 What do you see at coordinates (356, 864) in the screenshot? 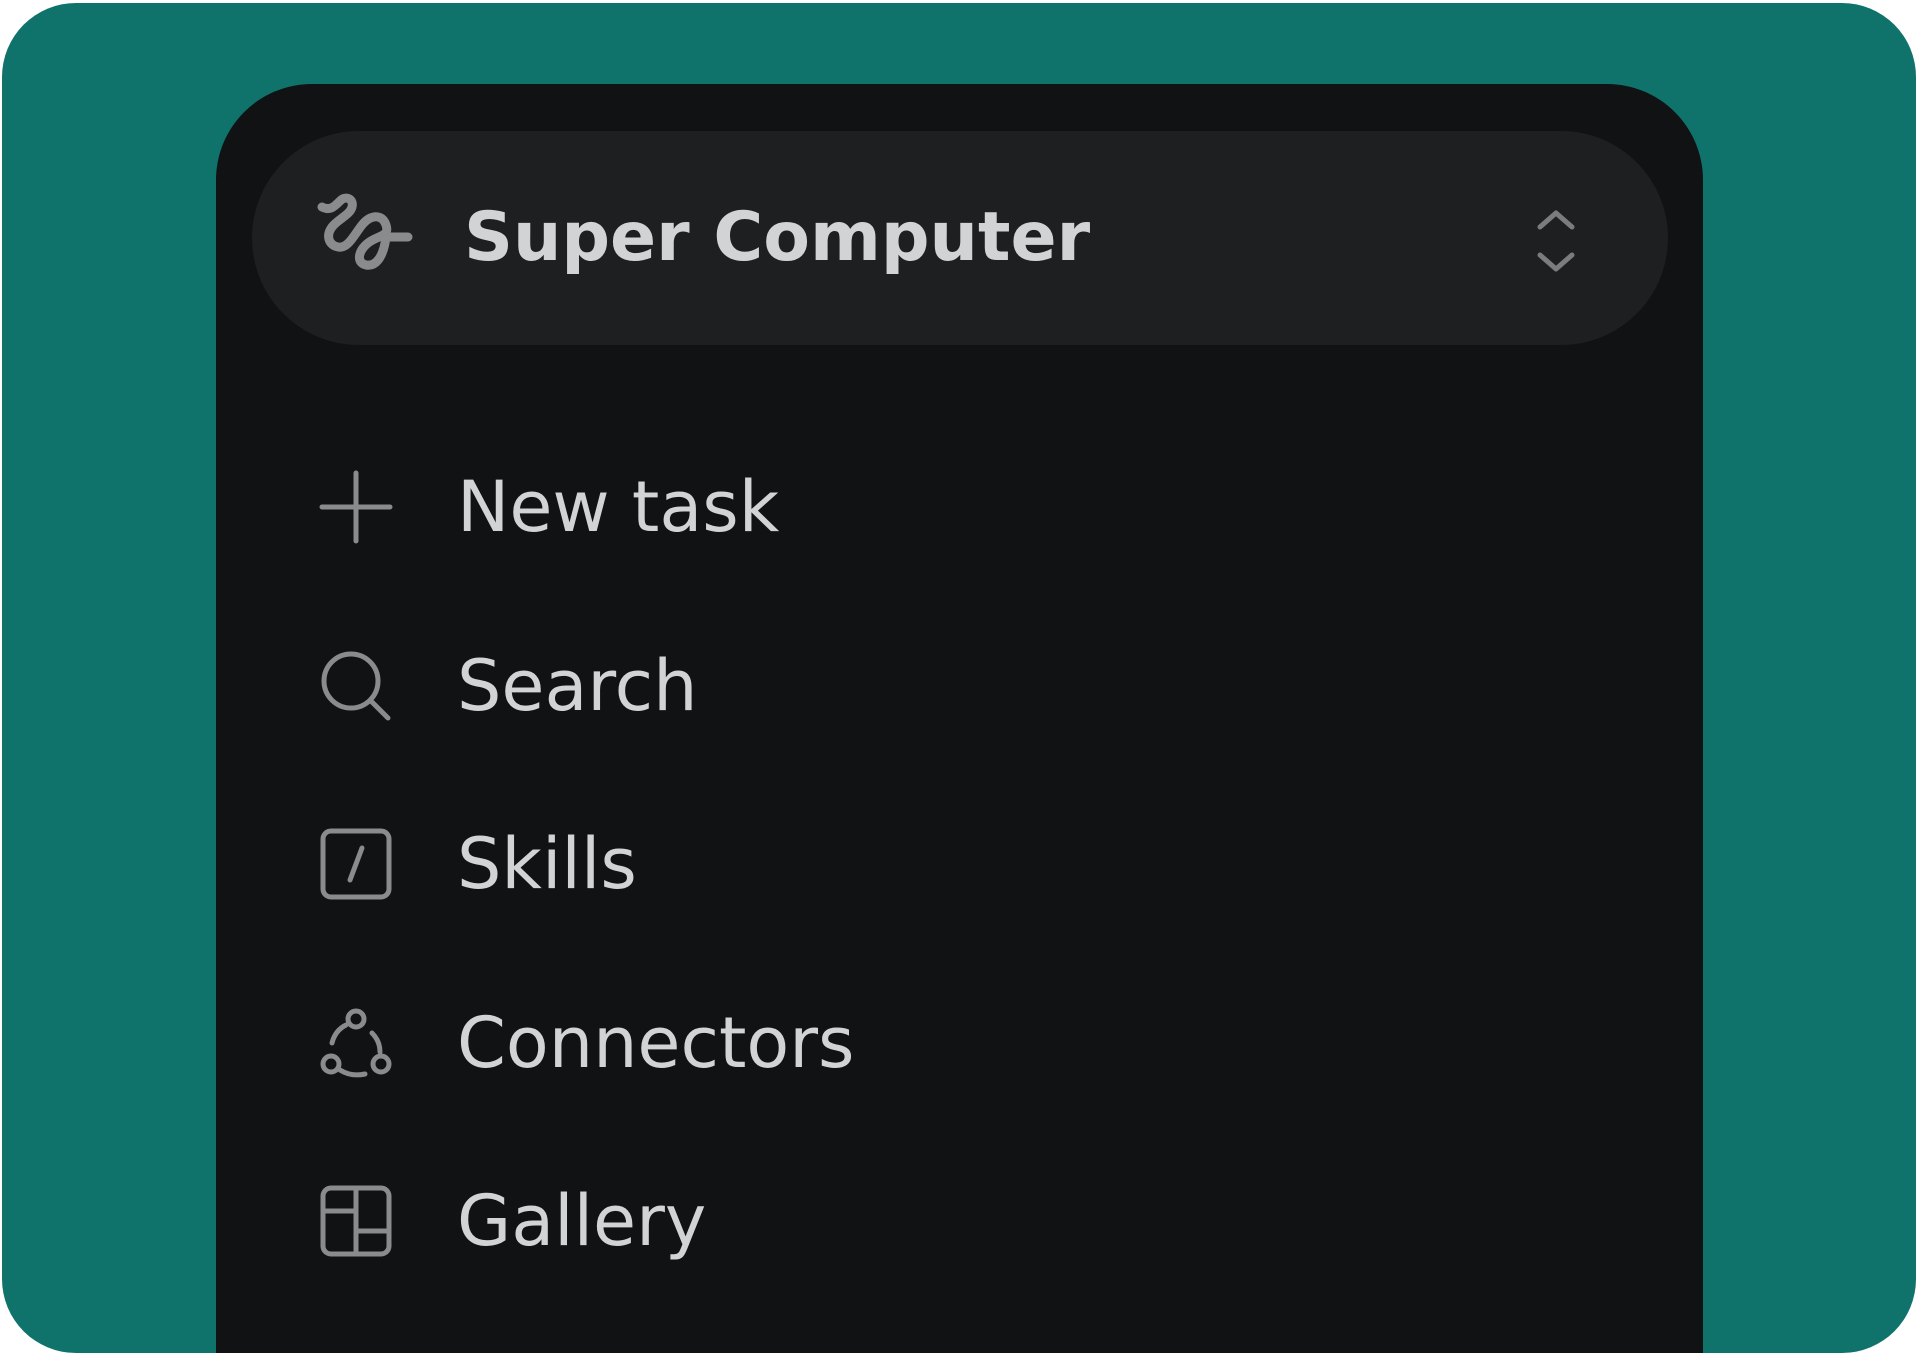
I see `slash-square-icon` at bounding box center [356, 864].